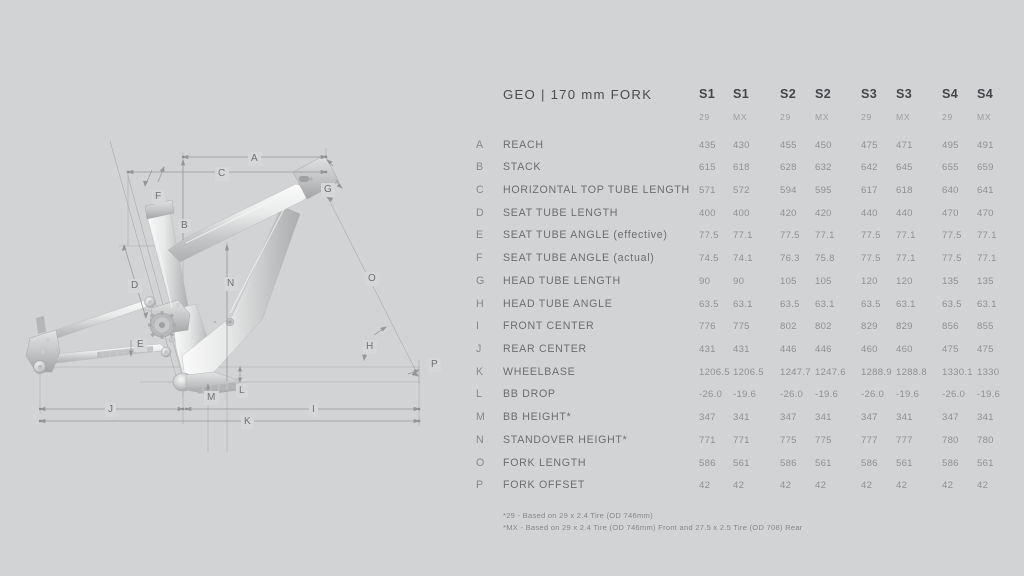  What do you see at coordinates (743, 259) in the screenshot?
I see `table-cell: 74.1` at bounding box center [743, 259].